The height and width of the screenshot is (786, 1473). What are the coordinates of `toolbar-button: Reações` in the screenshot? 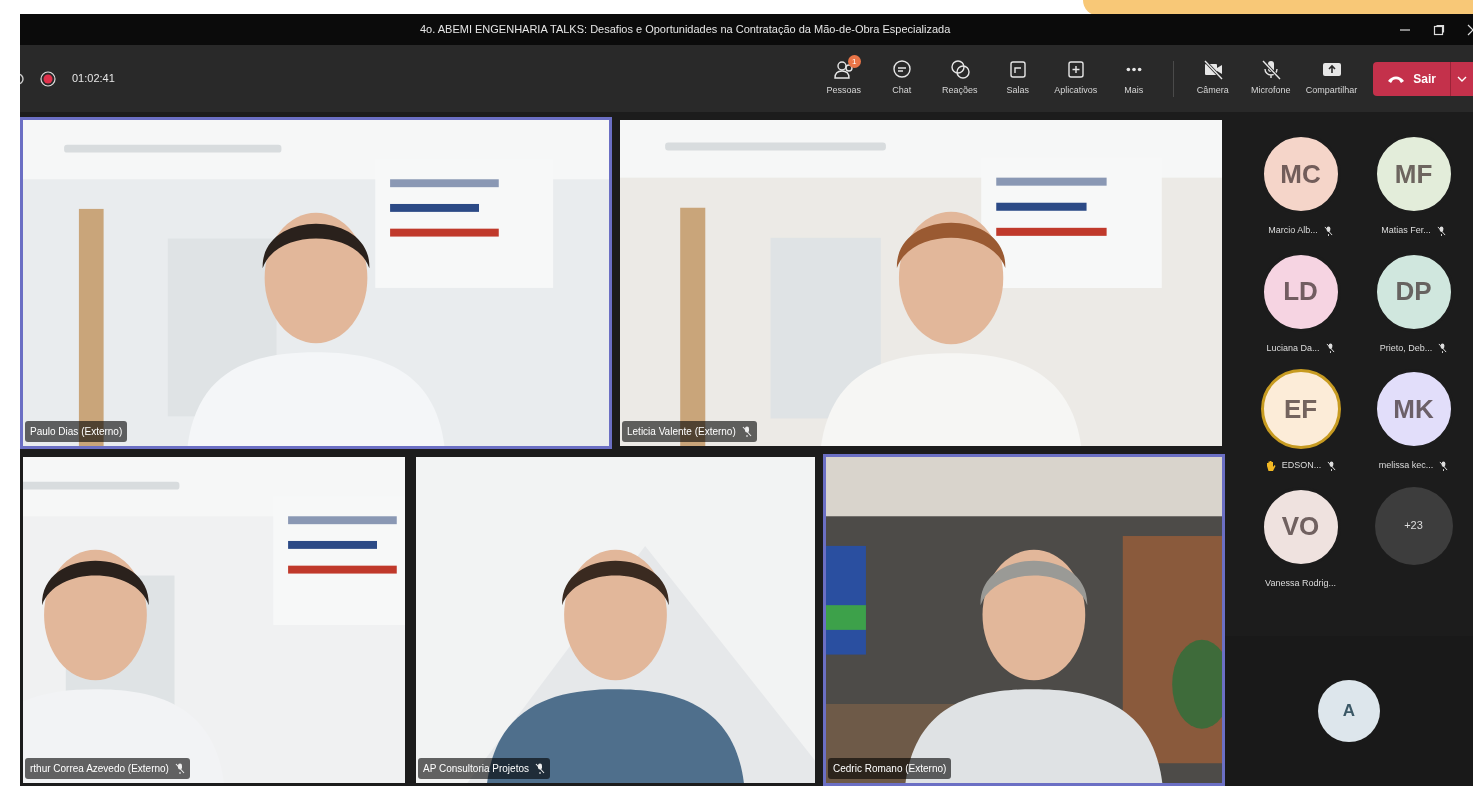 It's located at (959, 78).